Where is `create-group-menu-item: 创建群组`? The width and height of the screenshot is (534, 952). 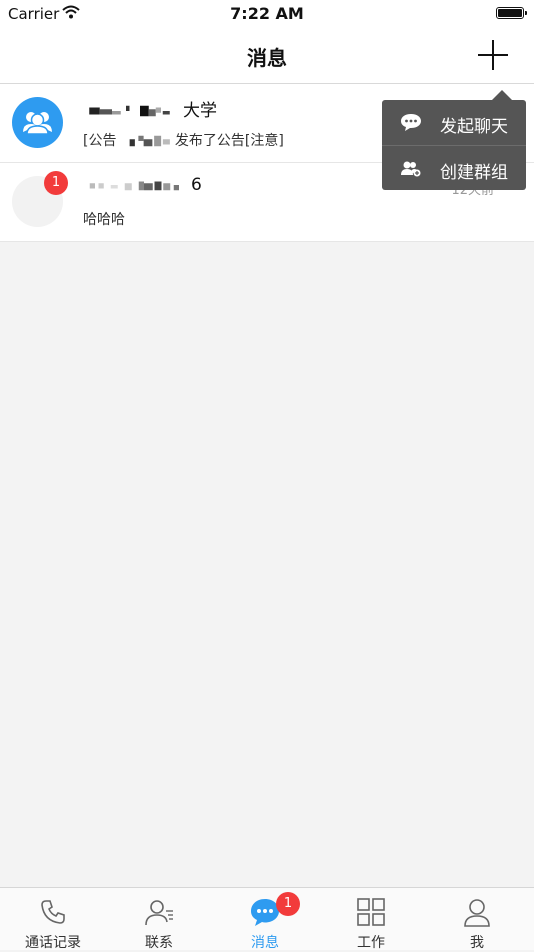 create-group-menu-item: 创建群组 is located at coordinates (454, 168).